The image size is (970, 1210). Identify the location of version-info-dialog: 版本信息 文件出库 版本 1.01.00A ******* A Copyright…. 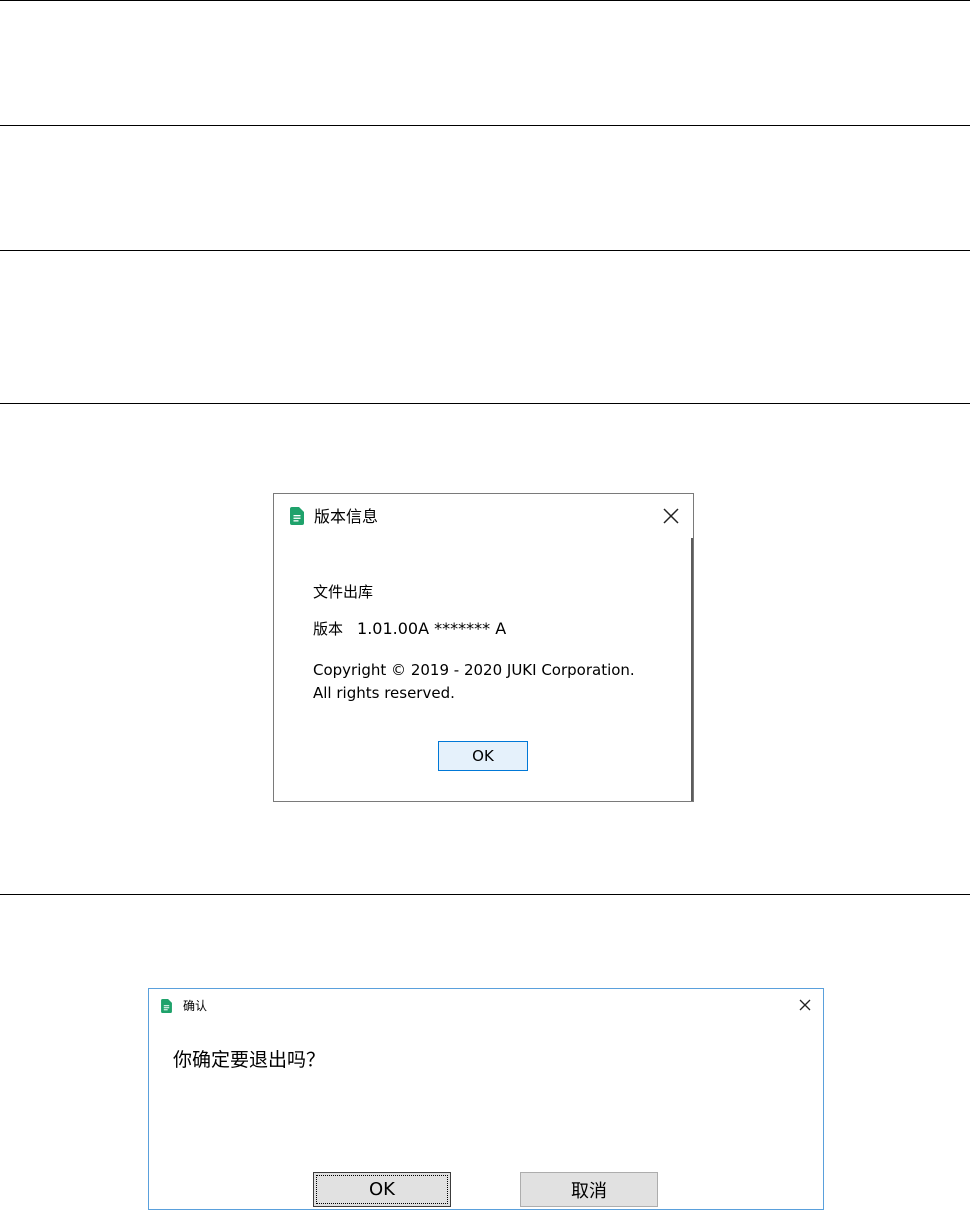
(483, 647).